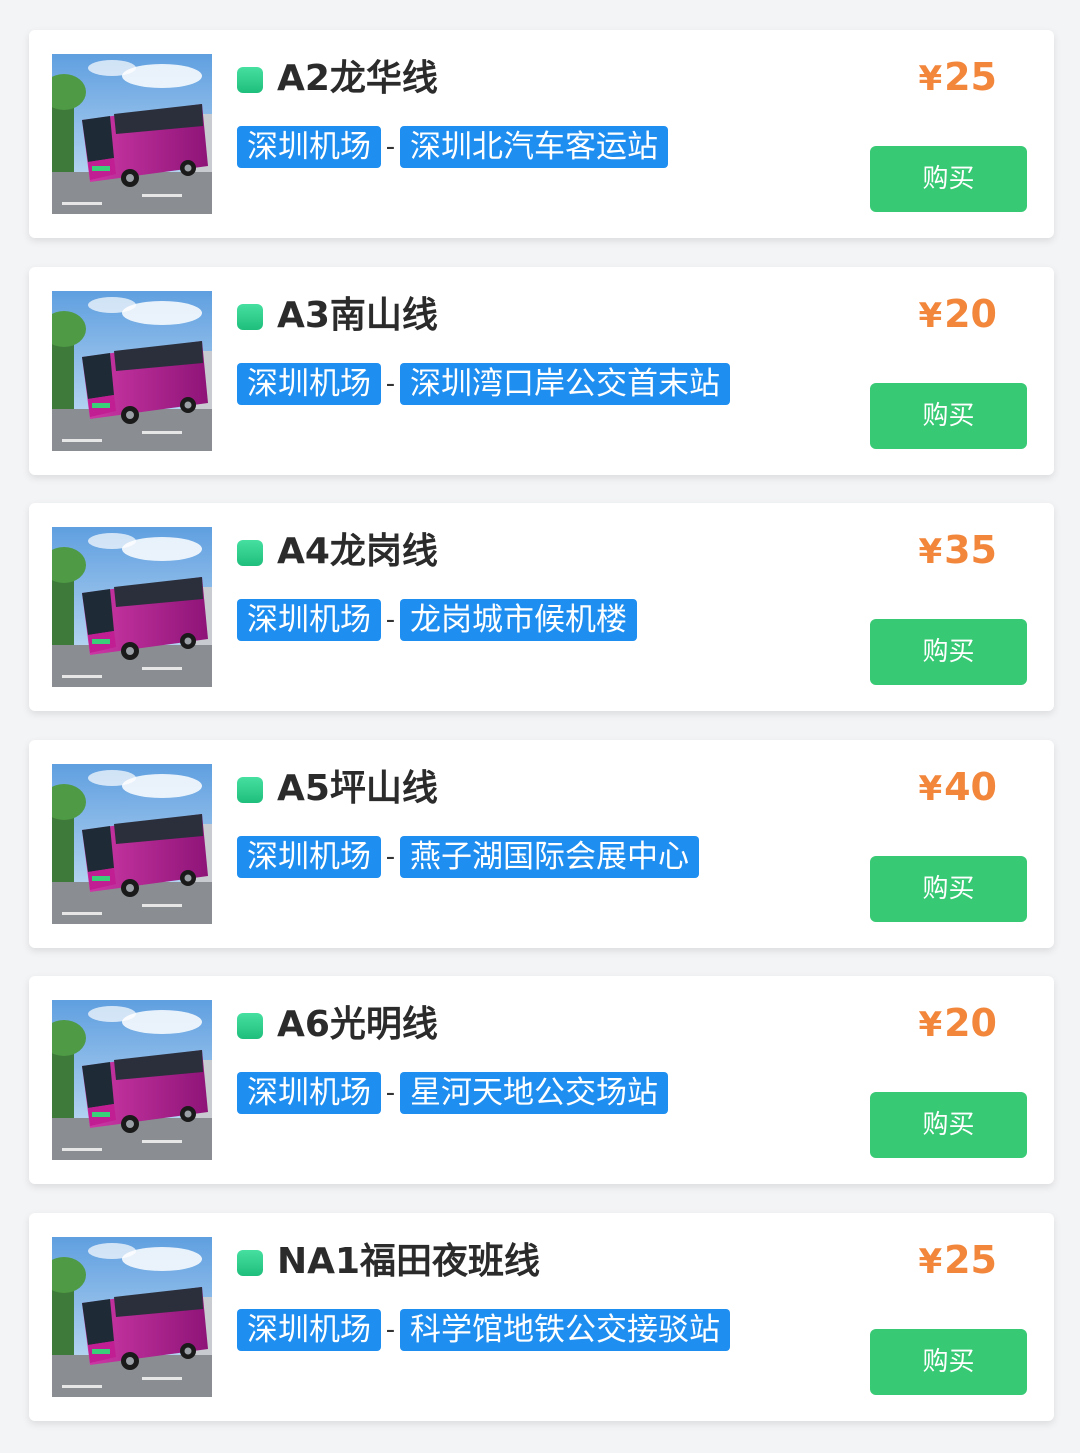 The width and height of the screenshot is (1080, 1453). Describe the element at coordinates (549, 857) in the screenshot. I see `destination-stop-tag: 燕子湖国际会展中心` at that location.